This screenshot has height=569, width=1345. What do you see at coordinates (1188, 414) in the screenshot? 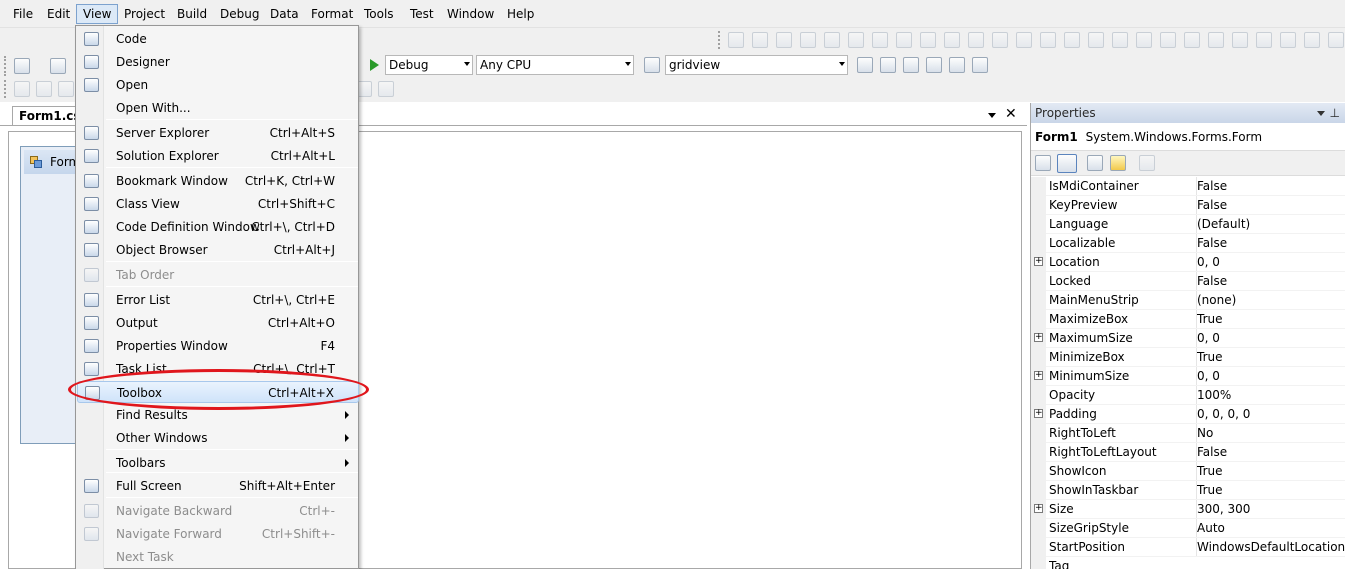
I see `property-row: + Padding 0, 0, 0, 0` at bounding box center [1188, 414].